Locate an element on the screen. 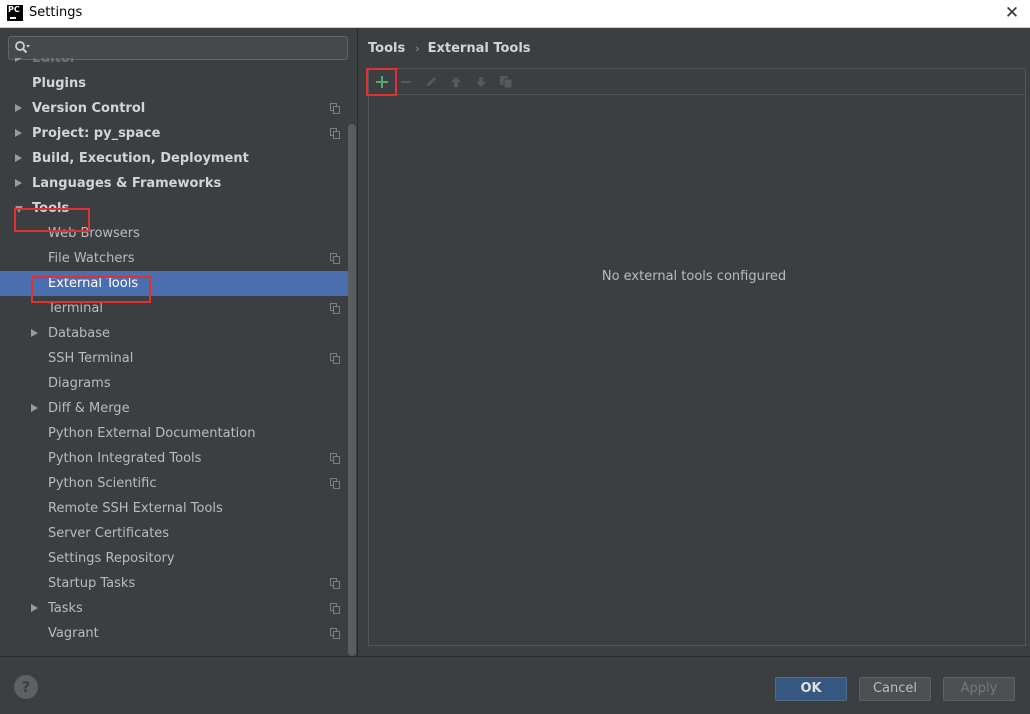 The image size is (1030, 714). move-down-icon is located at coordinates (481, 82).